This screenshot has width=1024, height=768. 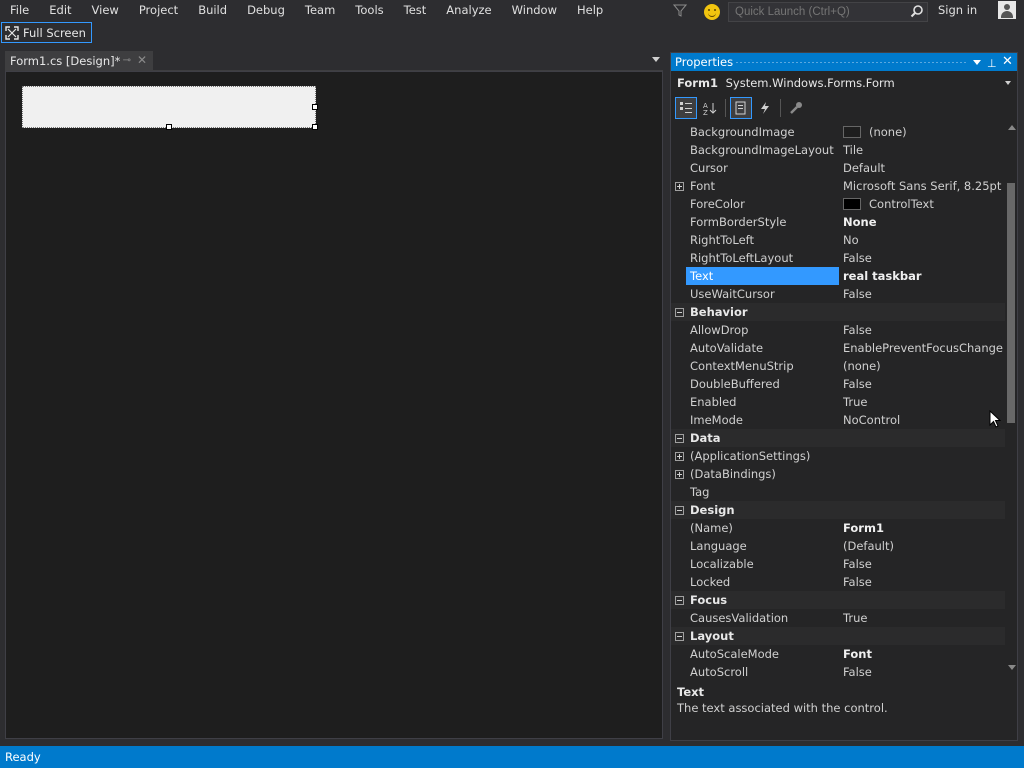 I want to click on category-row: Behavior, so click(x=838, y=312).